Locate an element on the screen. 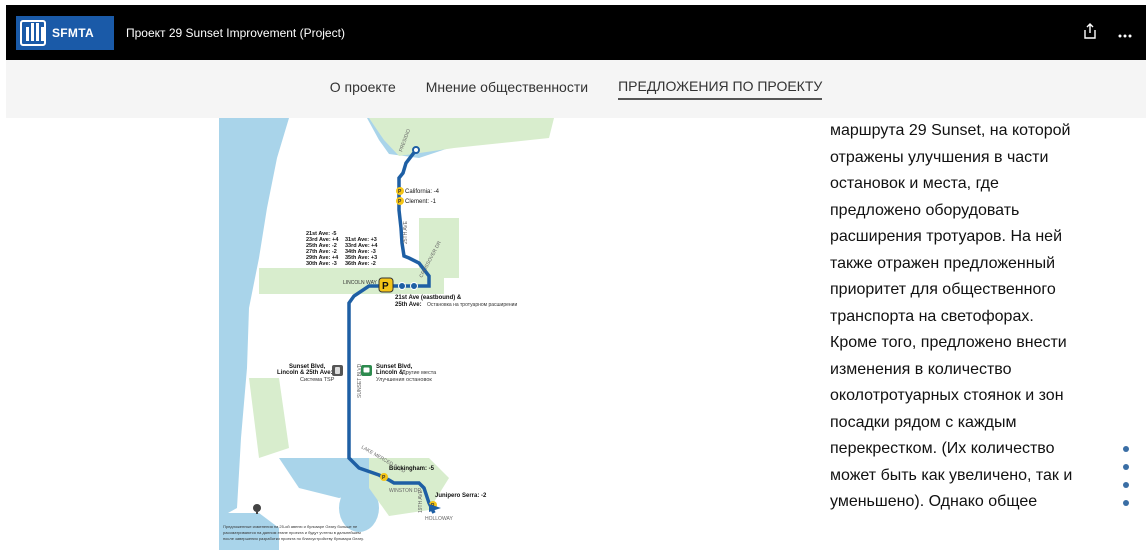 The width and height of the screenshot is (1146, 550). sfmta-logo: SFMTA is located at coordinates (65, 32).